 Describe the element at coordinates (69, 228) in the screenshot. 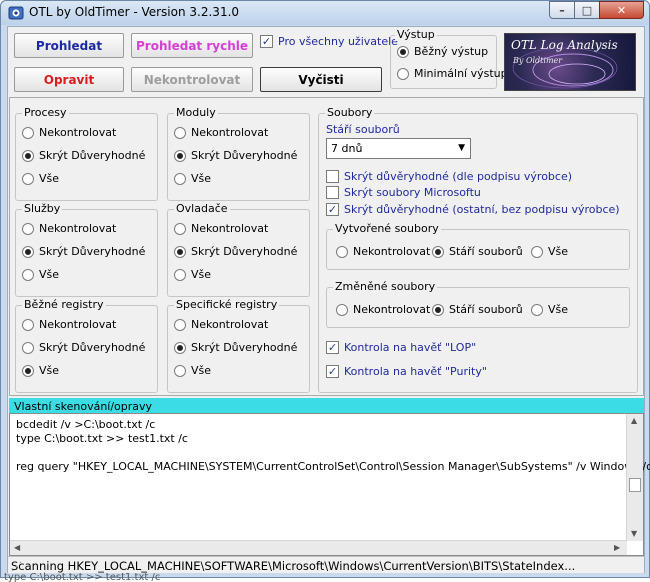

I see `sluzby-radio-none: Nekontrolovat` at that location.